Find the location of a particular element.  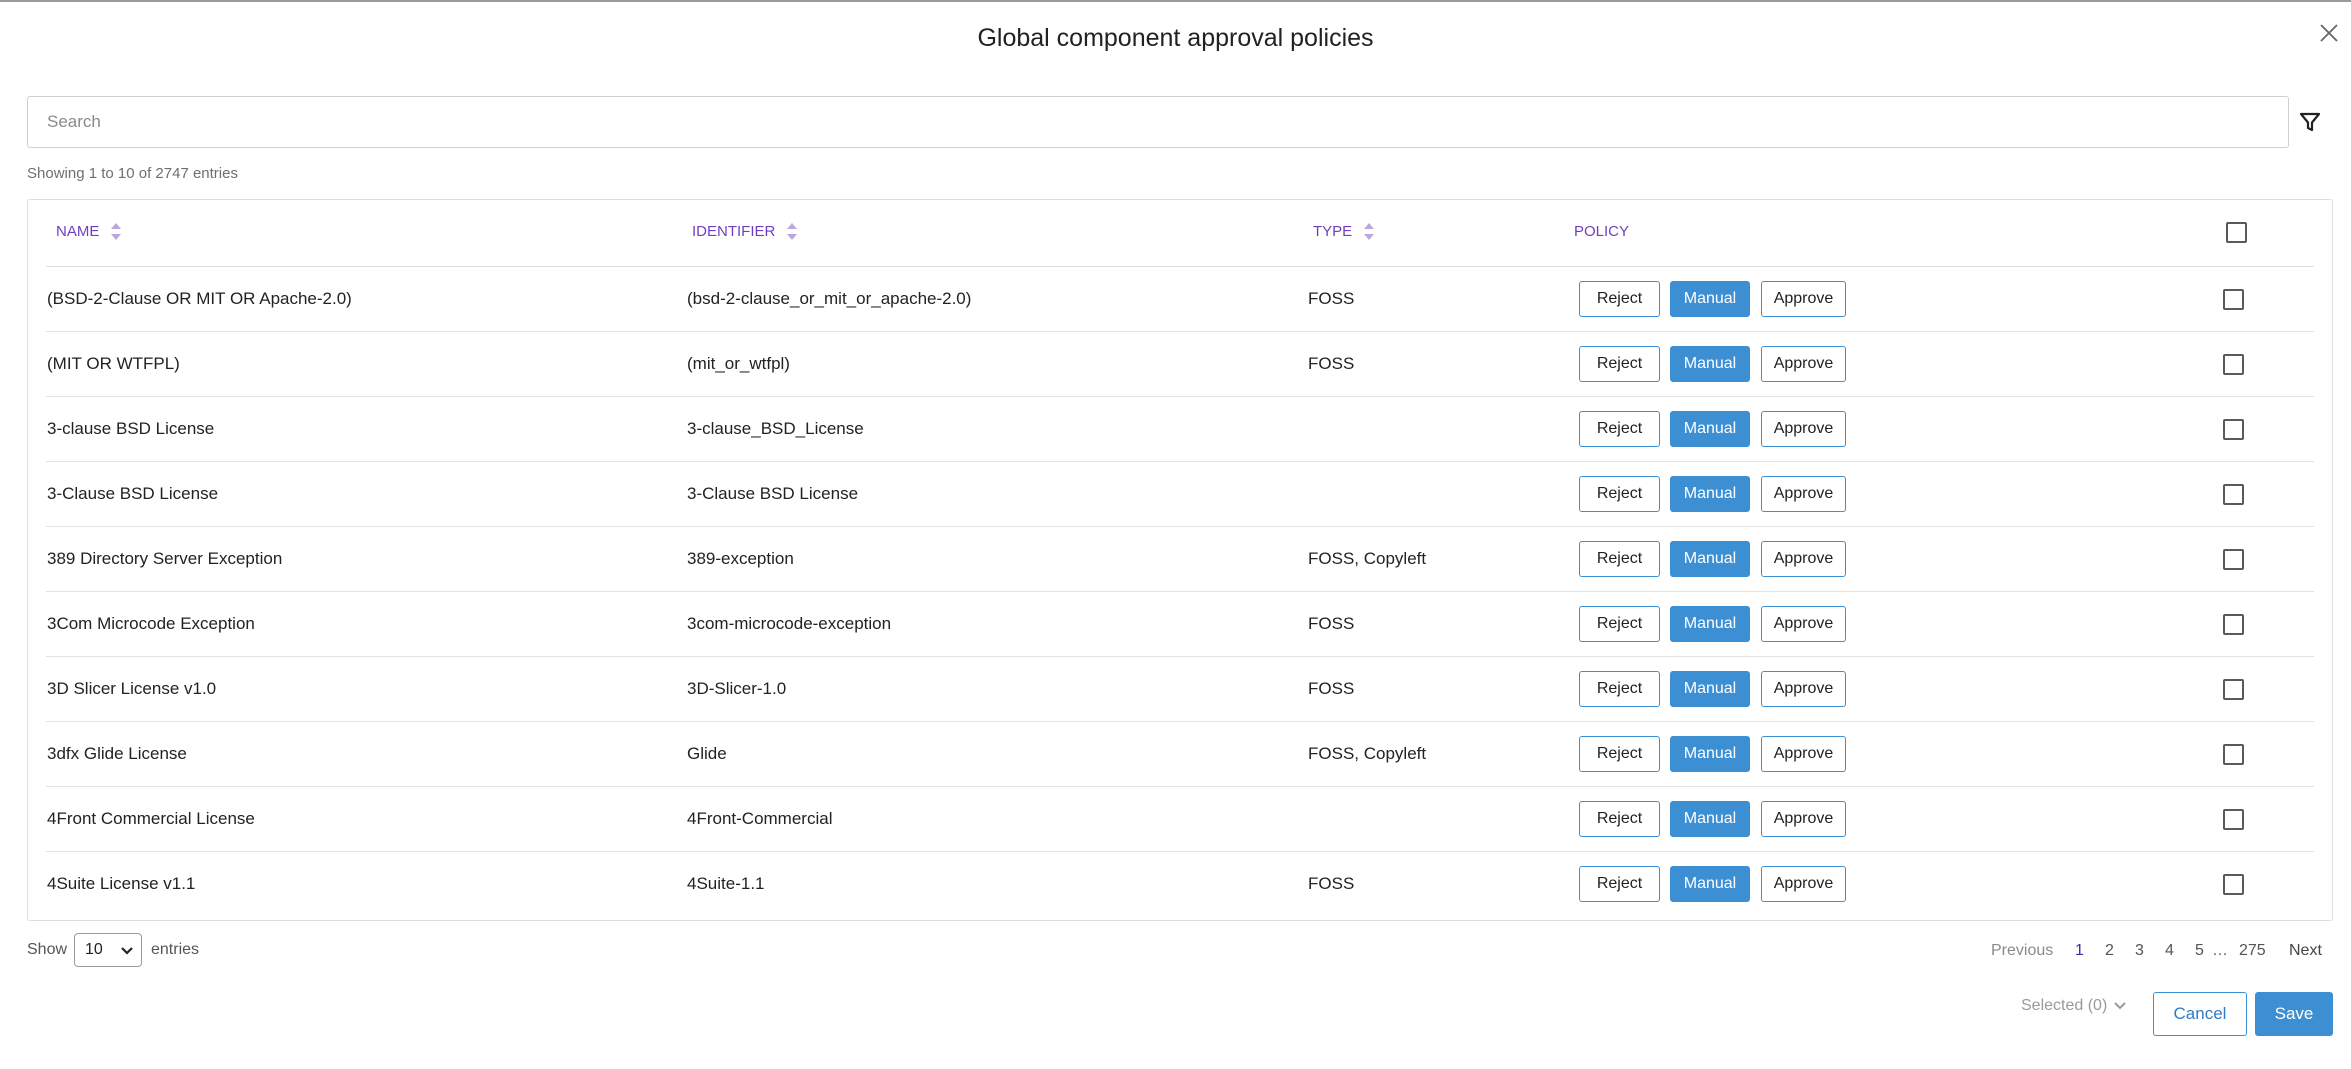

cell-name: 4Suite License v1.1 is located at coordinates (121, 883).